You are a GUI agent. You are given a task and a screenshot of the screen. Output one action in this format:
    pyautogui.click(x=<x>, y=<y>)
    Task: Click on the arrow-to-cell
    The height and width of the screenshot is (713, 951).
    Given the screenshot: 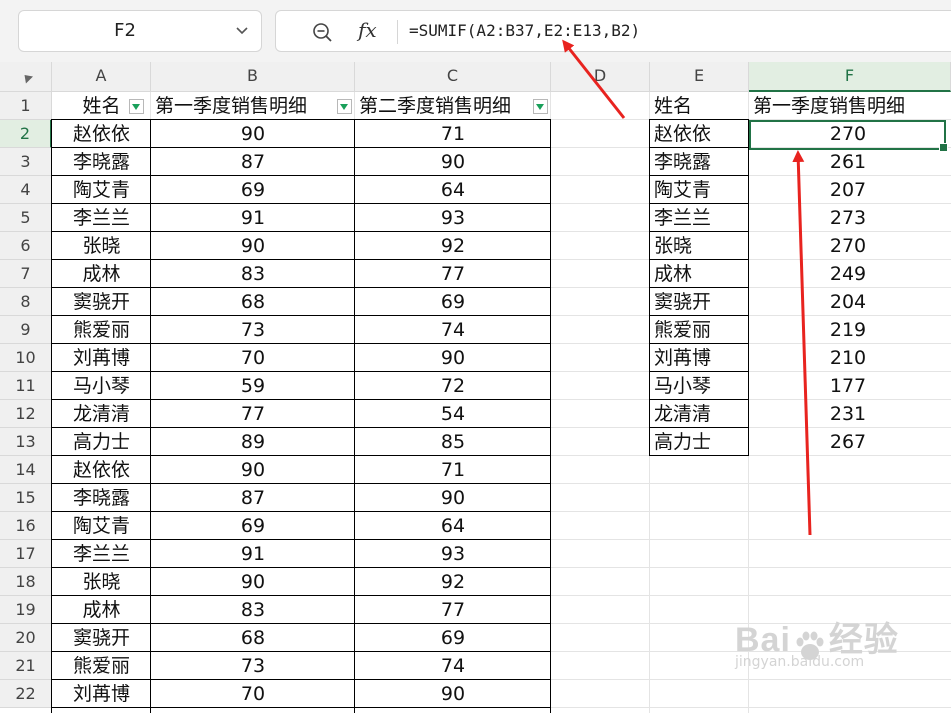 What is the action you would take?
    pyautogui.click(x=802, y=343)
    